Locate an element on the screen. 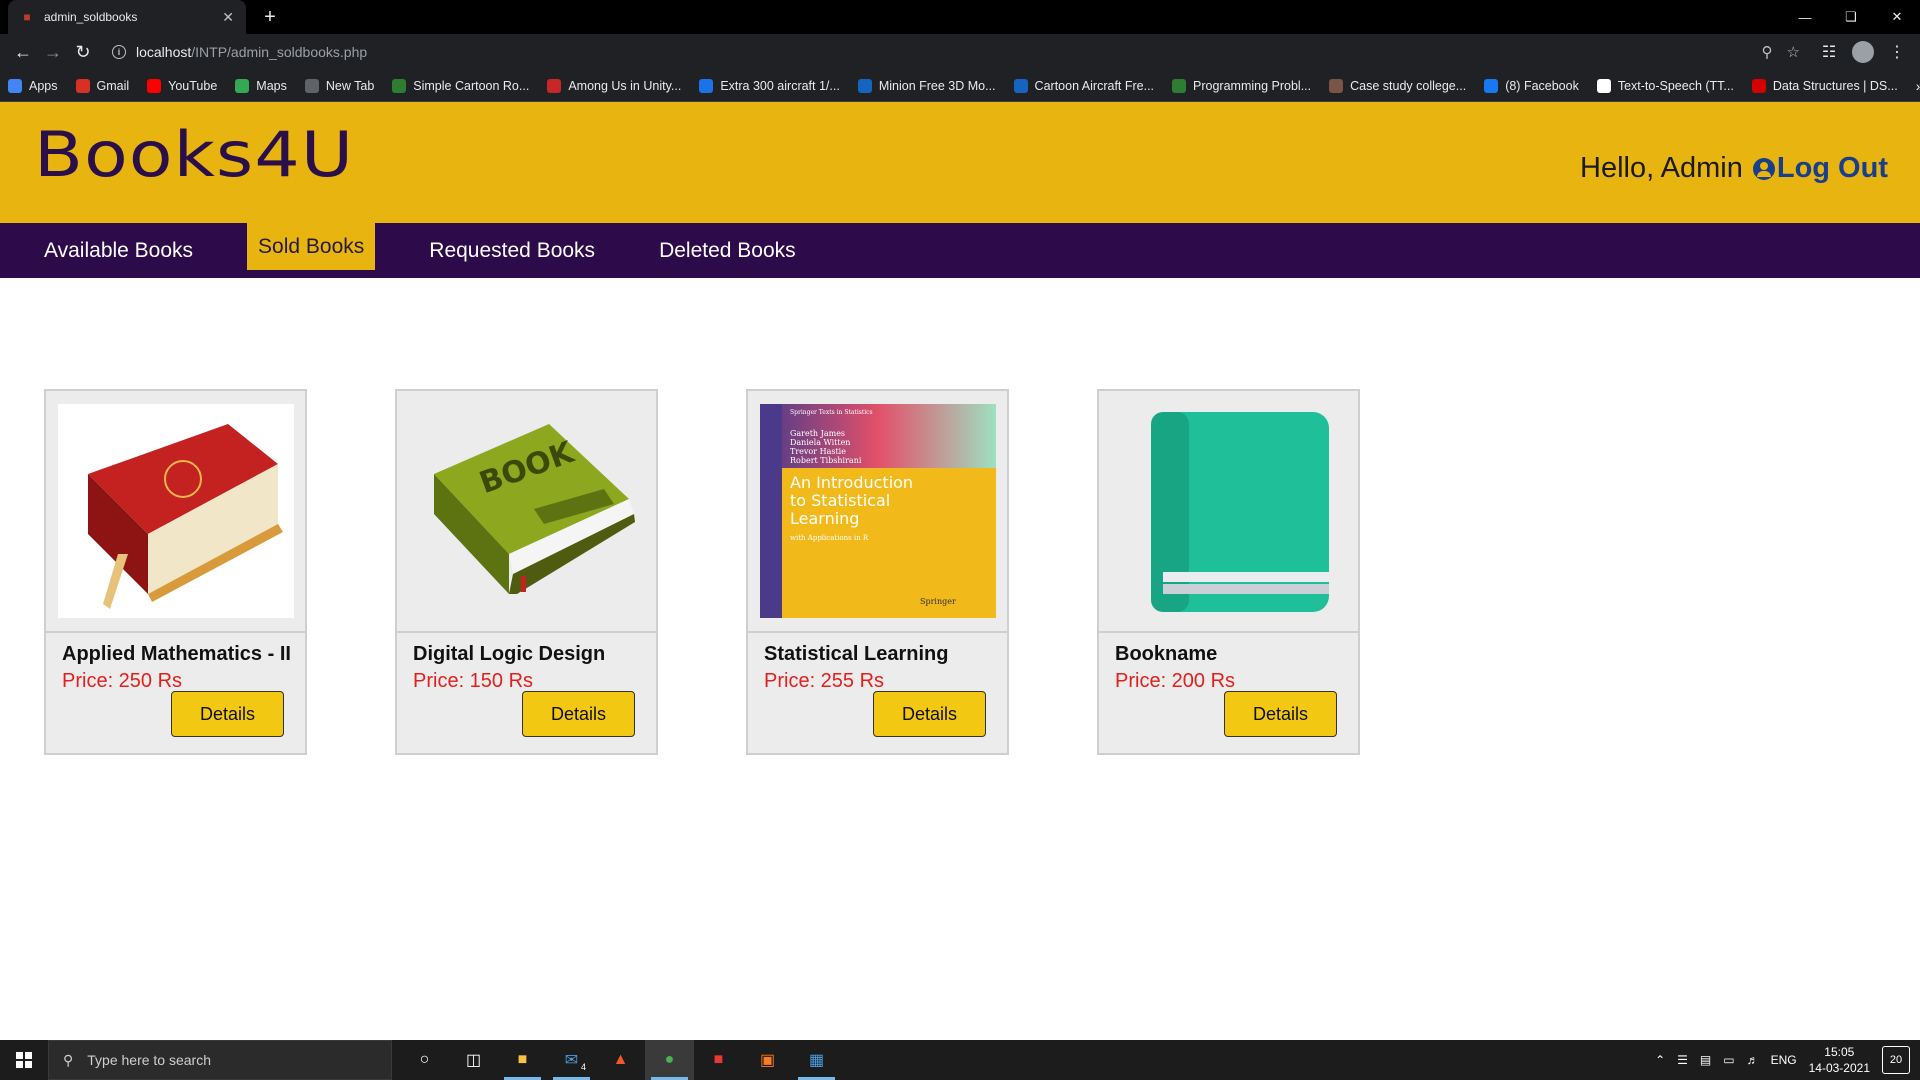 This screenshot has height=1080, width=1920. bookmark-item: New Tab is located at coordinates (339, 85).